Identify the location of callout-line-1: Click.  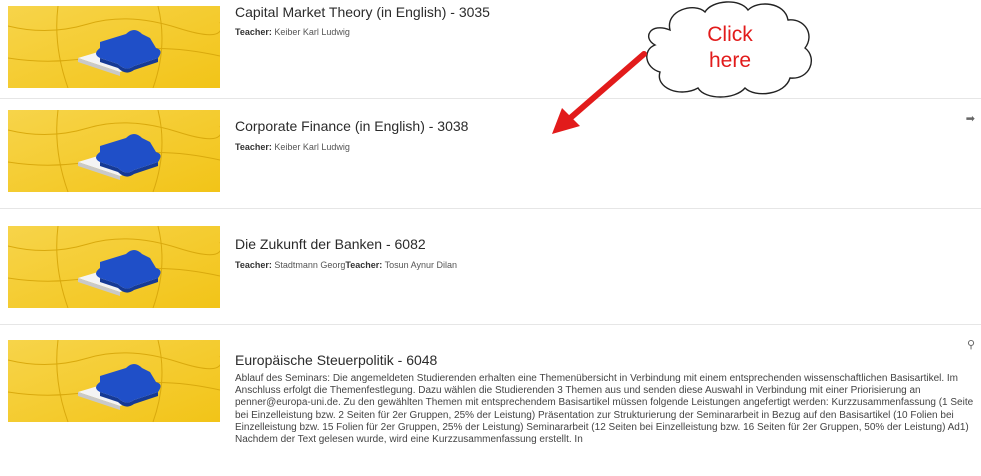
(730, 34).